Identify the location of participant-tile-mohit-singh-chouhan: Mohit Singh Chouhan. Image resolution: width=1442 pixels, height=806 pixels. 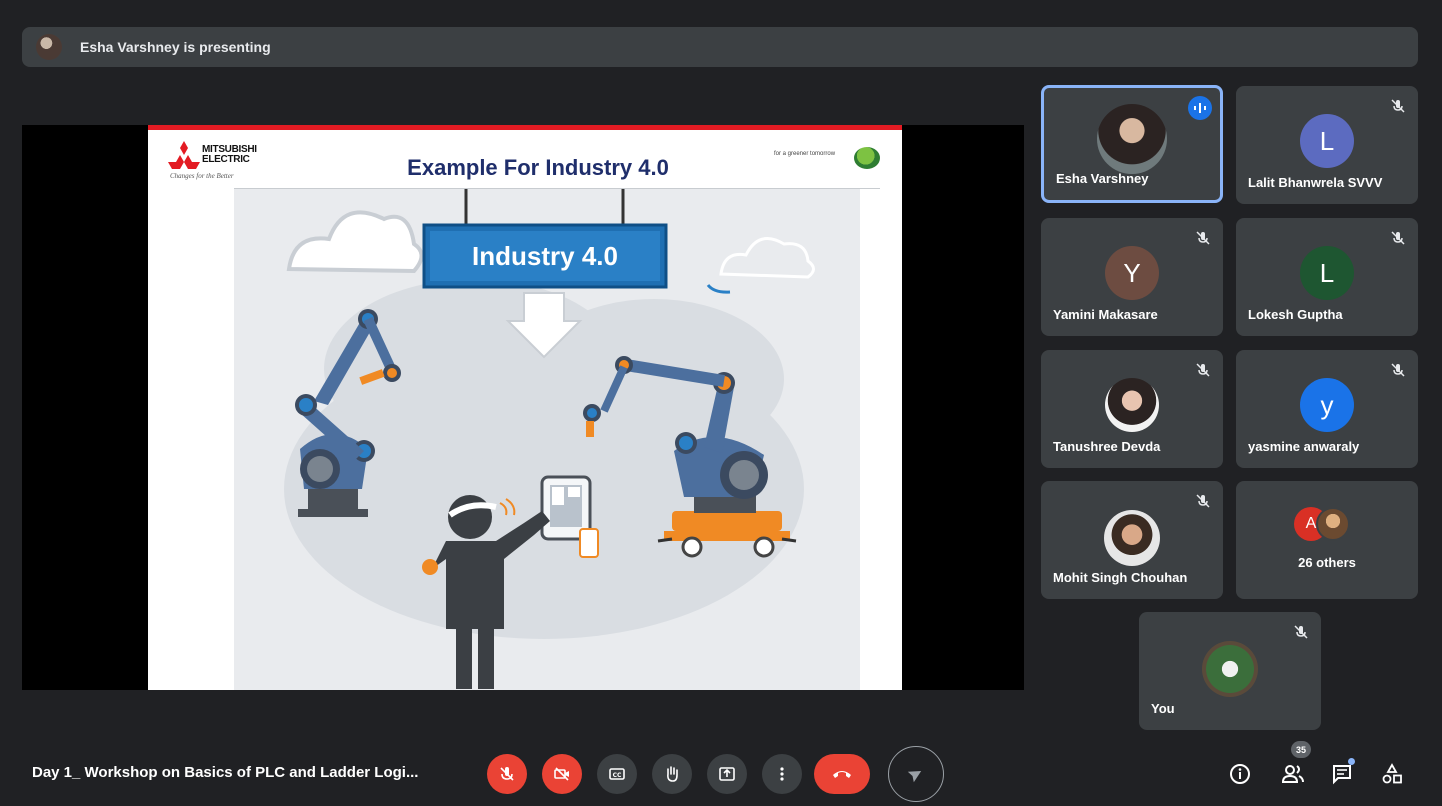
(1132, 540).